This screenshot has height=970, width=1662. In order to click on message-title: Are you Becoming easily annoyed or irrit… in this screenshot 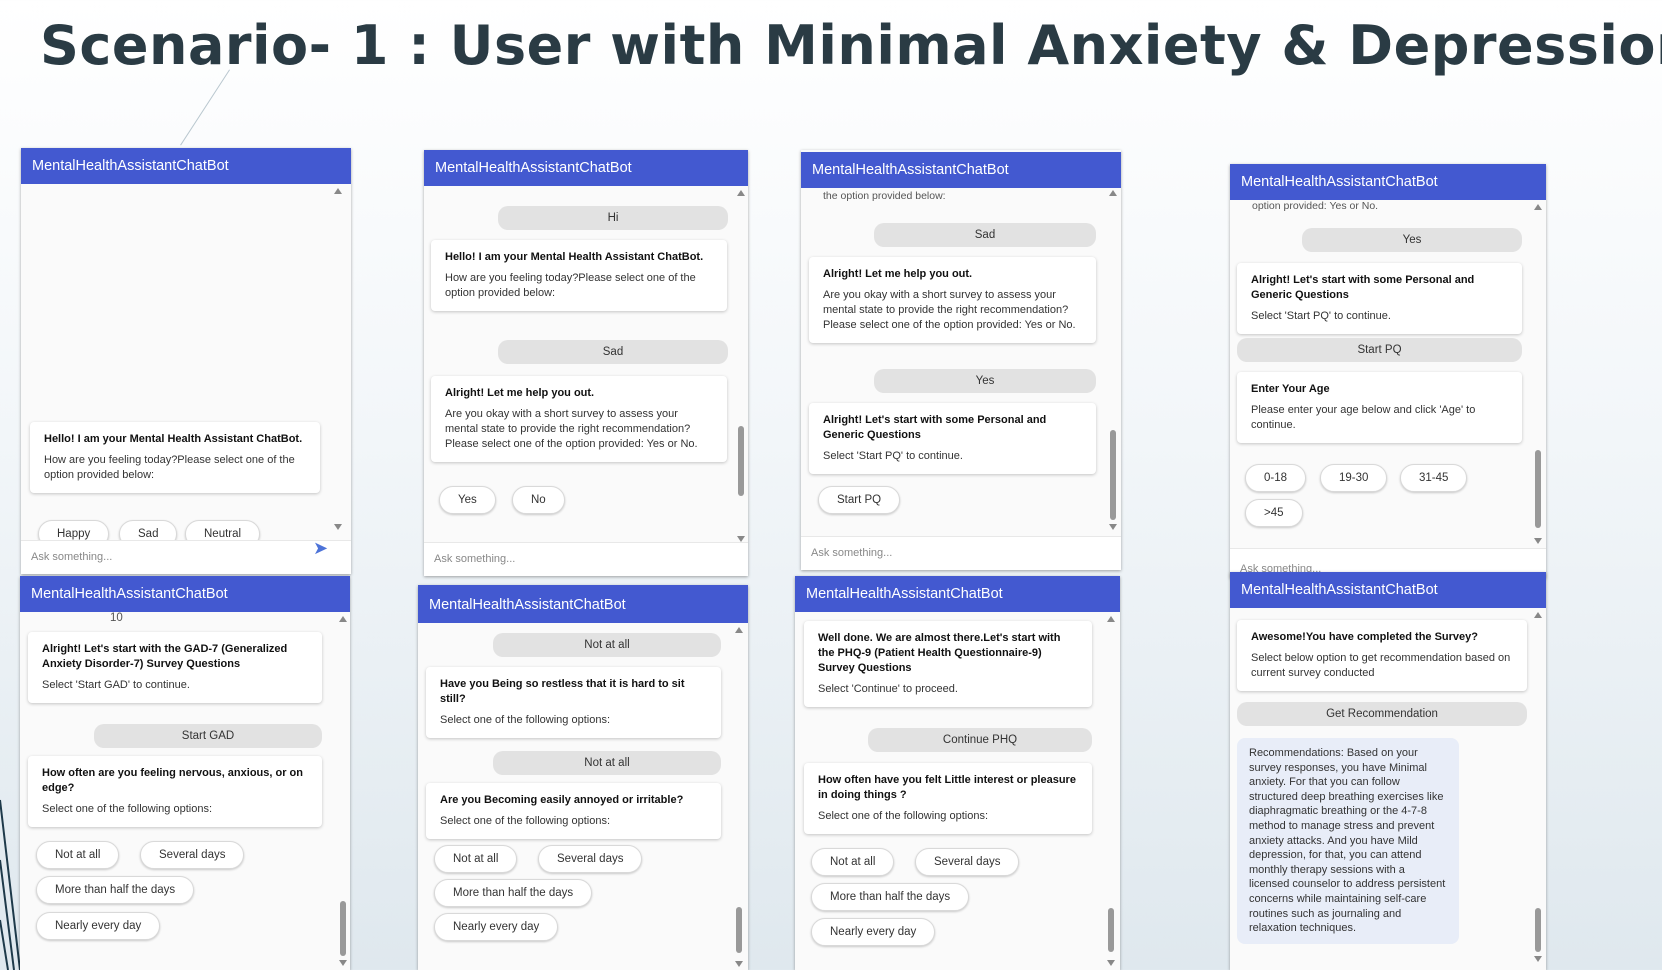, I will do `click(562, 800)`.